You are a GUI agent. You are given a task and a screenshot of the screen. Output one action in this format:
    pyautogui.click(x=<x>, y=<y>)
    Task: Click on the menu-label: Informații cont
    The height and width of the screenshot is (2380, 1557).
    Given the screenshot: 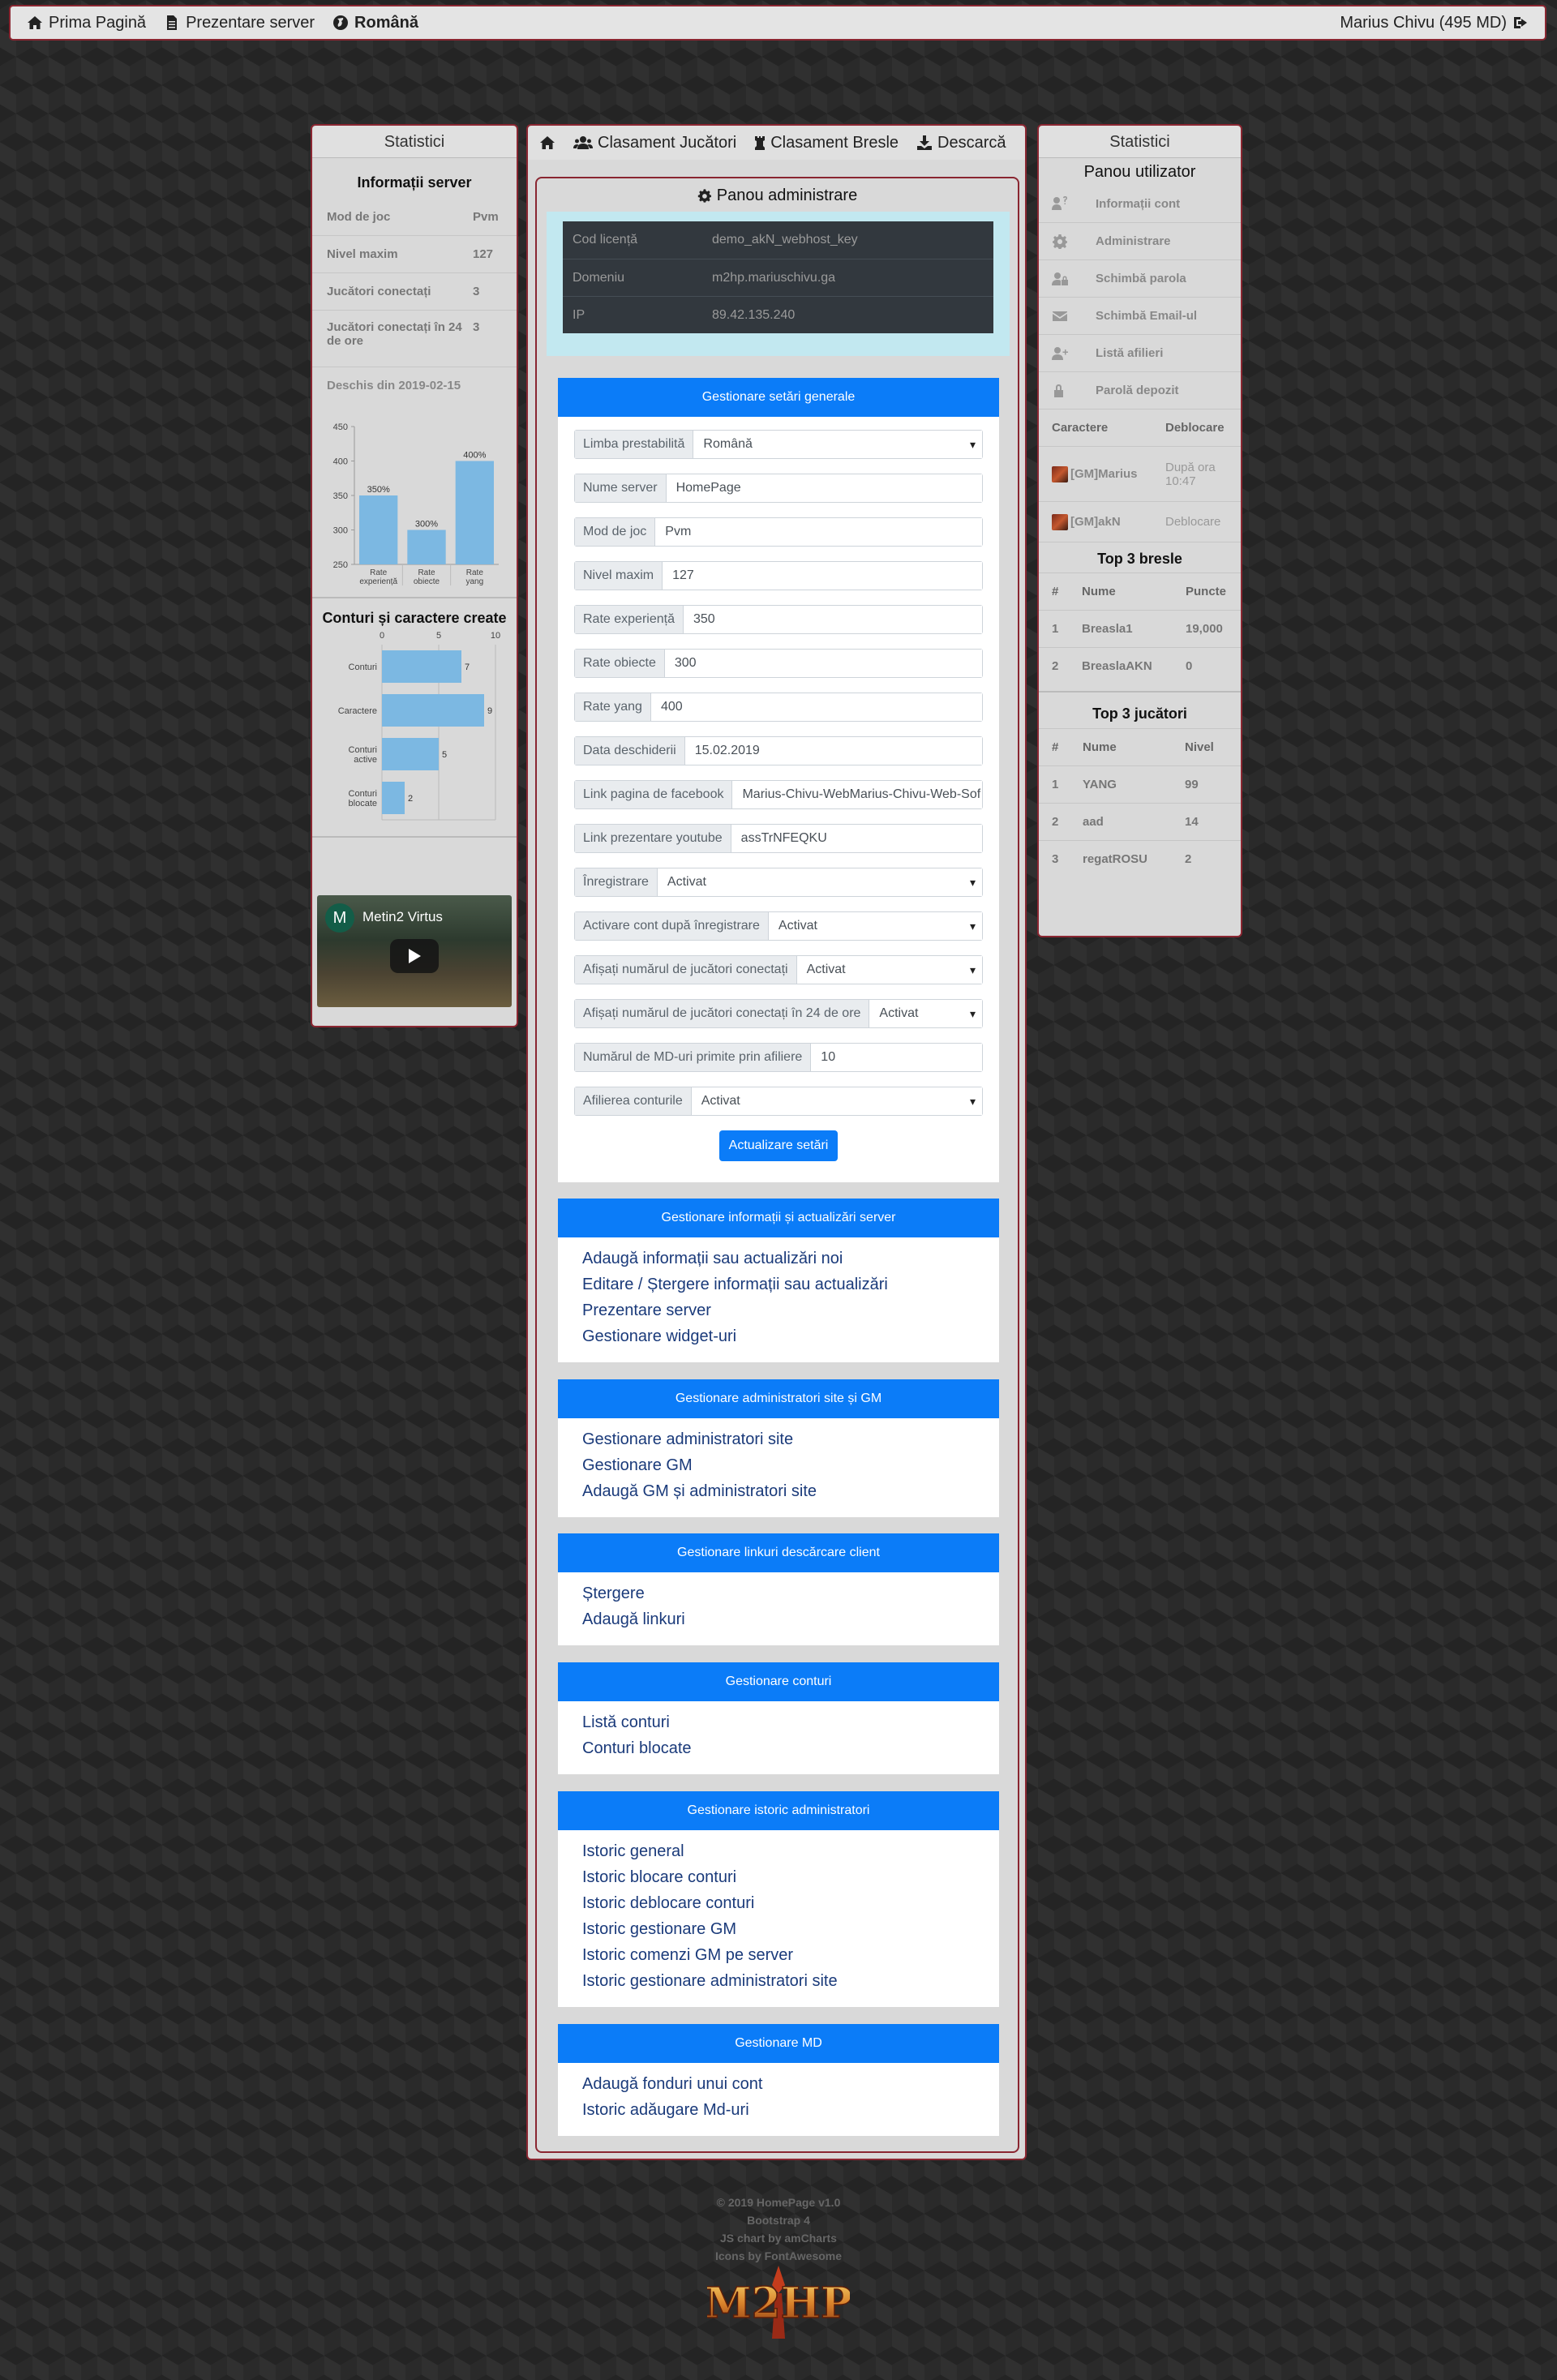 What is the action you would take?
    pyautogui.click(x=1138, y=203)
    